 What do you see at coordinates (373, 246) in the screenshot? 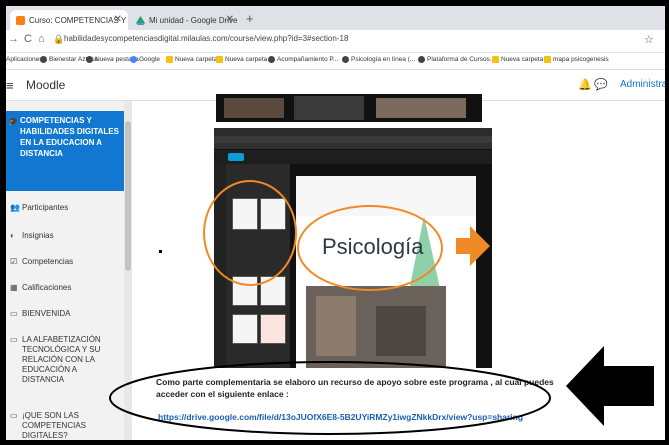
I see `embedded-title: Psicología` at bounding box center [373, 246].